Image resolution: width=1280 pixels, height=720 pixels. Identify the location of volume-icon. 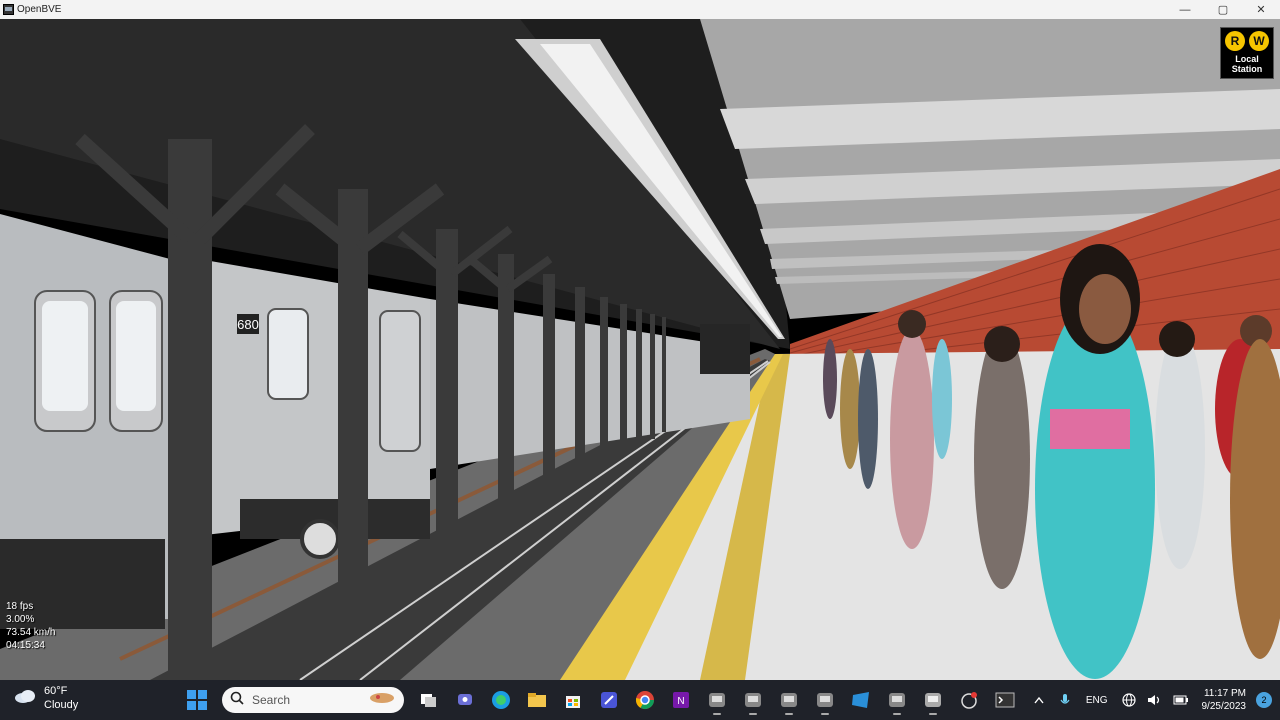
(1155, 700).